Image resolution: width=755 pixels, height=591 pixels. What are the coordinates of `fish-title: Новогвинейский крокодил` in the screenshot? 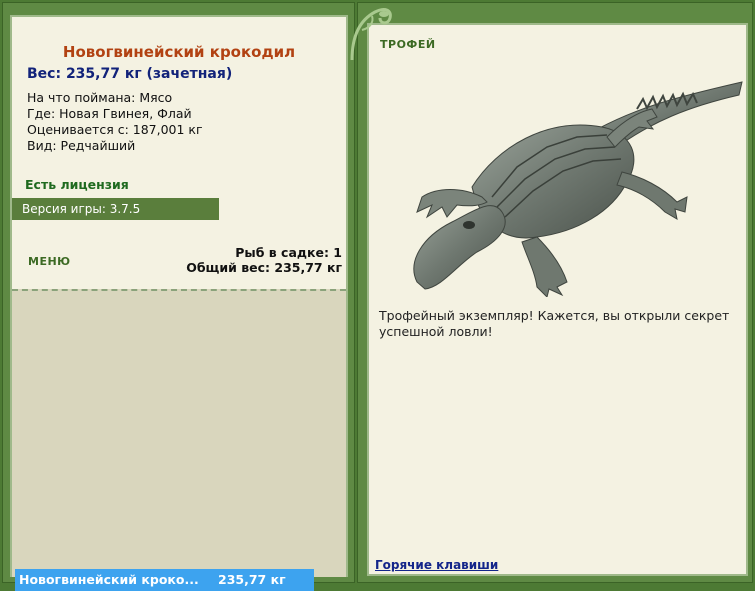 It's located at (179, 52).